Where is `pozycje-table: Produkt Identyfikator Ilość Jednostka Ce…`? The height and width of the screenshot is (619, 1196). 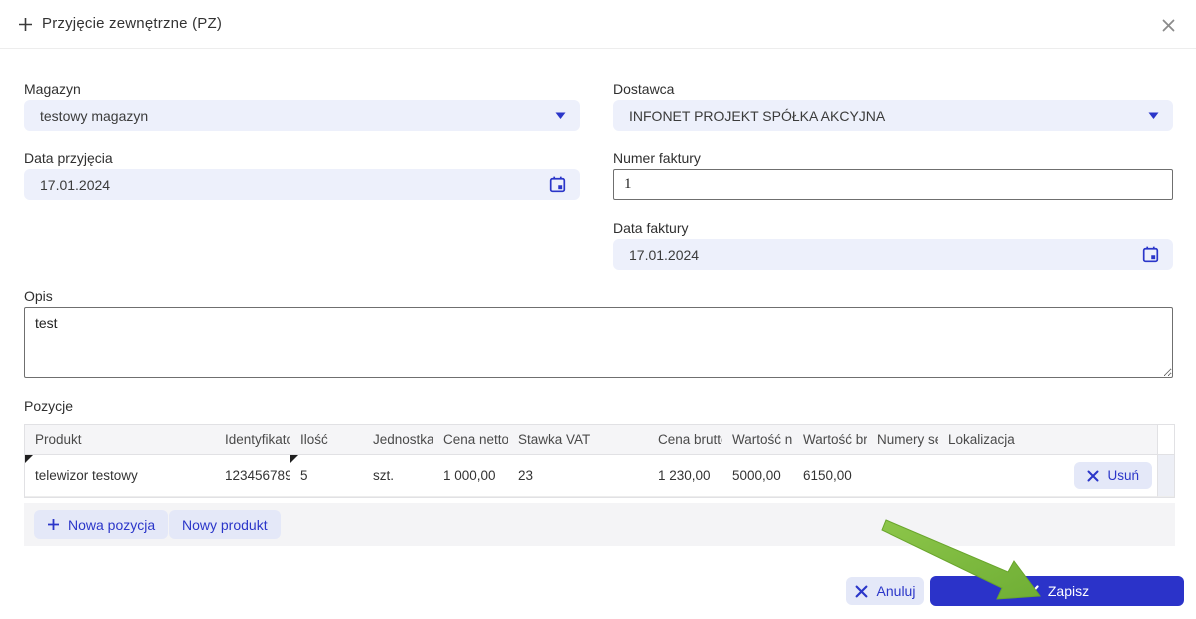
pozycje-table: Produkt Identyfikator Ilość Jednostka Ce… is located at coordinates (599, 461).